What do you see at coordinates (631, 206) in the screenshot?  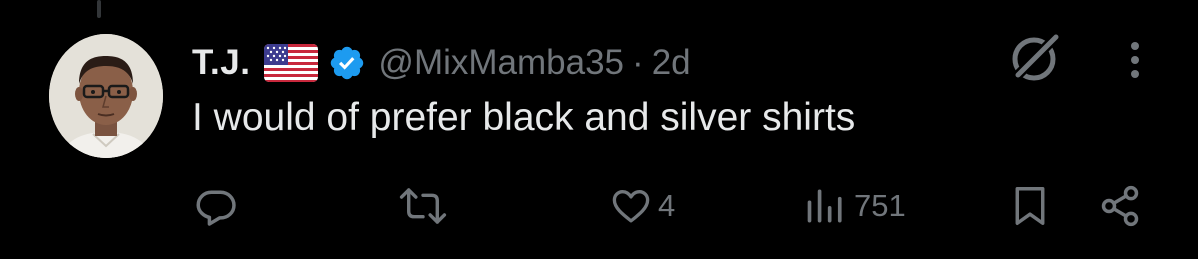 I see `like-icon` at bounding box center [631, 206].